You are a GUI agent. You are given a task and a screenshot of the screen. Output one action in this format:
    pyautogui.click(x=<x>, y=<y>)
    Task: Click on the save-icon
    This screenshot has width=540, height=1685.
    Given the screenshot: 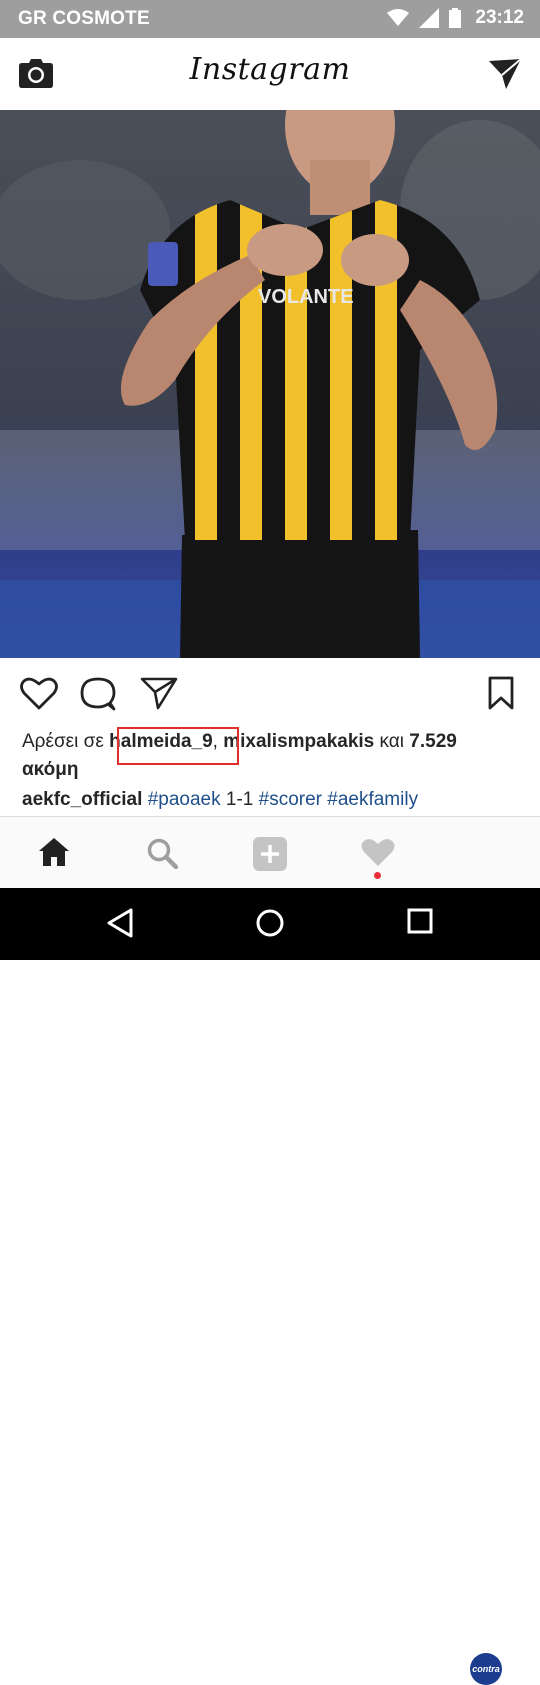 What is the action you would take?
    pyautogui.click(x=501, y=693)
    